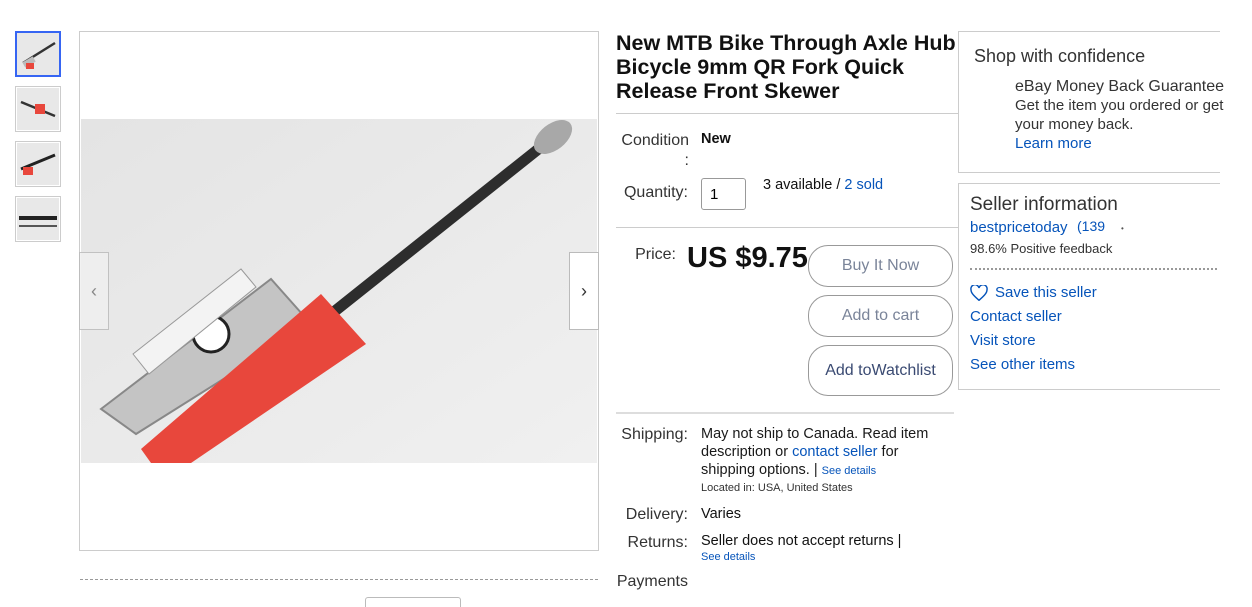  Describe the element at coordinates (1053, 143) in the screenshot. I see `learn-more-link: Learn more` at that location.